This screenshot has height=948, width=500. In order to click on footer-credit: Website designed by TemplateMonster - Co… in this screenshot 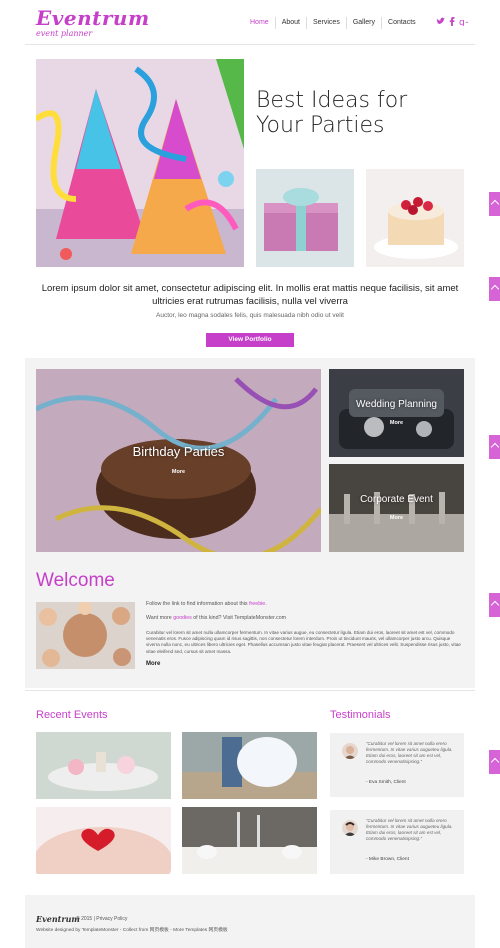, I will do `click(132, 930)`.